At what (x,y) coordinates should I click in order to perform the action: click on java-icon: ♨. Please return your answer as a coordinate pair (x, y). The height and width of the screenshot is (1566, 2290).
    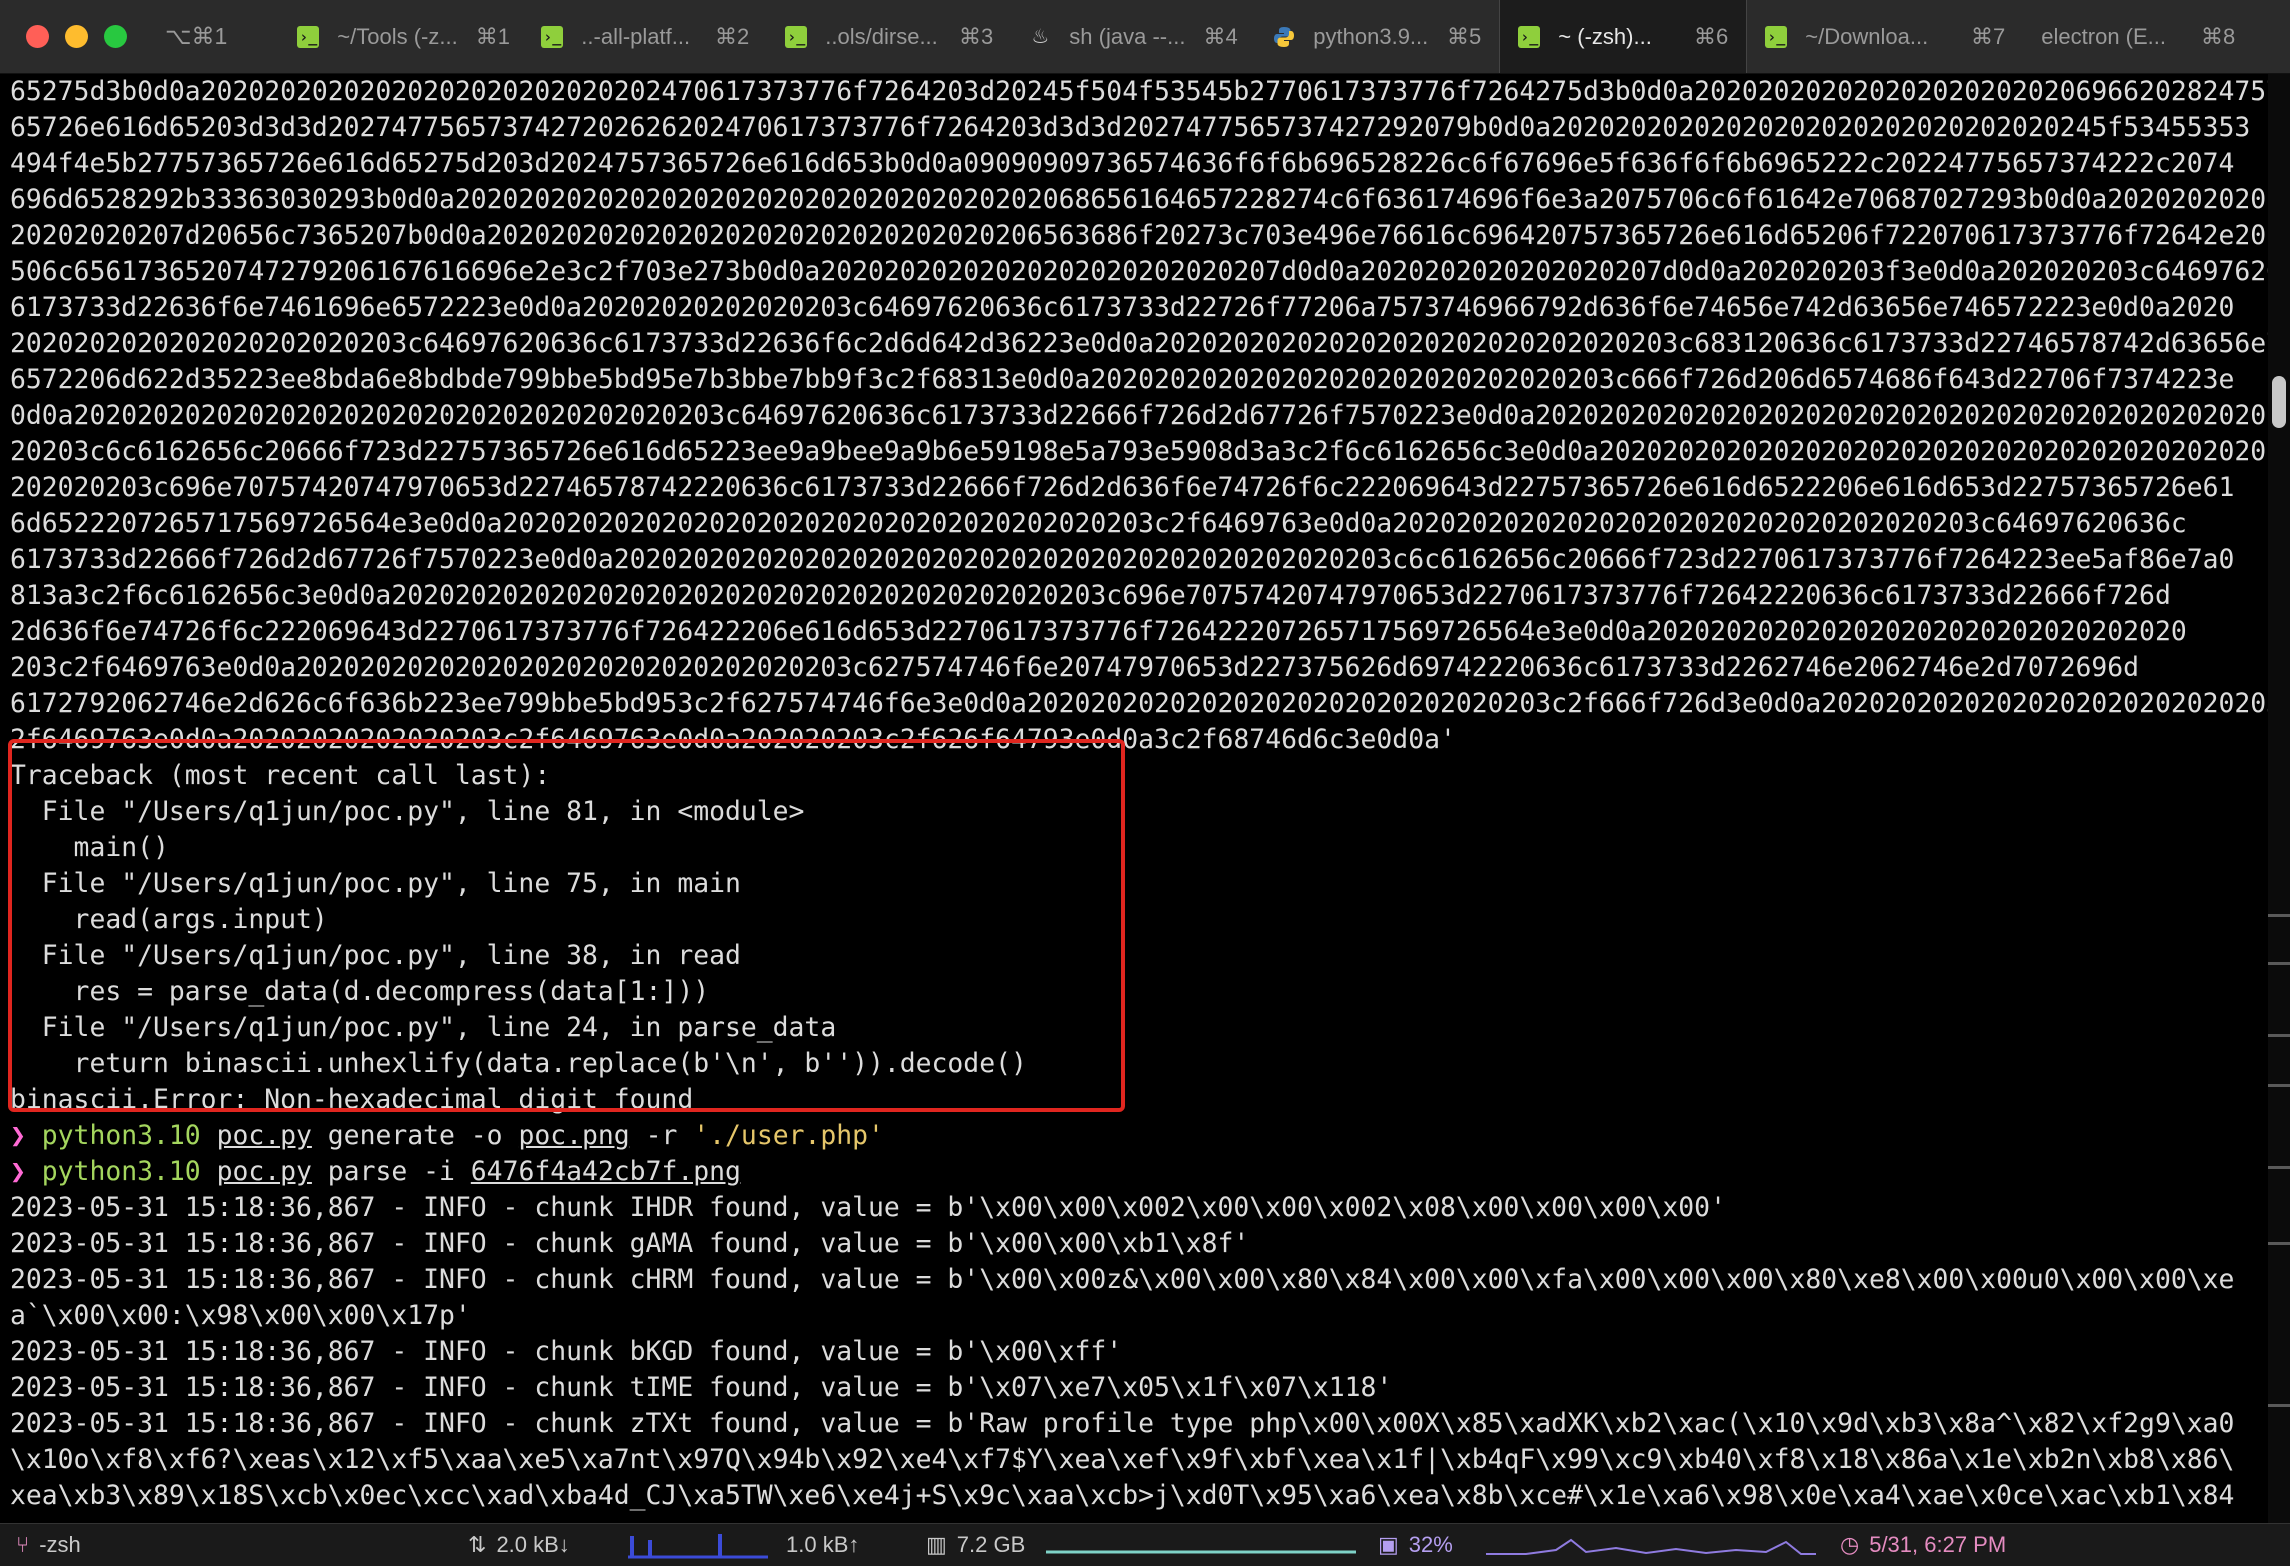
    Looking at the image, I should click on (1040, 37).